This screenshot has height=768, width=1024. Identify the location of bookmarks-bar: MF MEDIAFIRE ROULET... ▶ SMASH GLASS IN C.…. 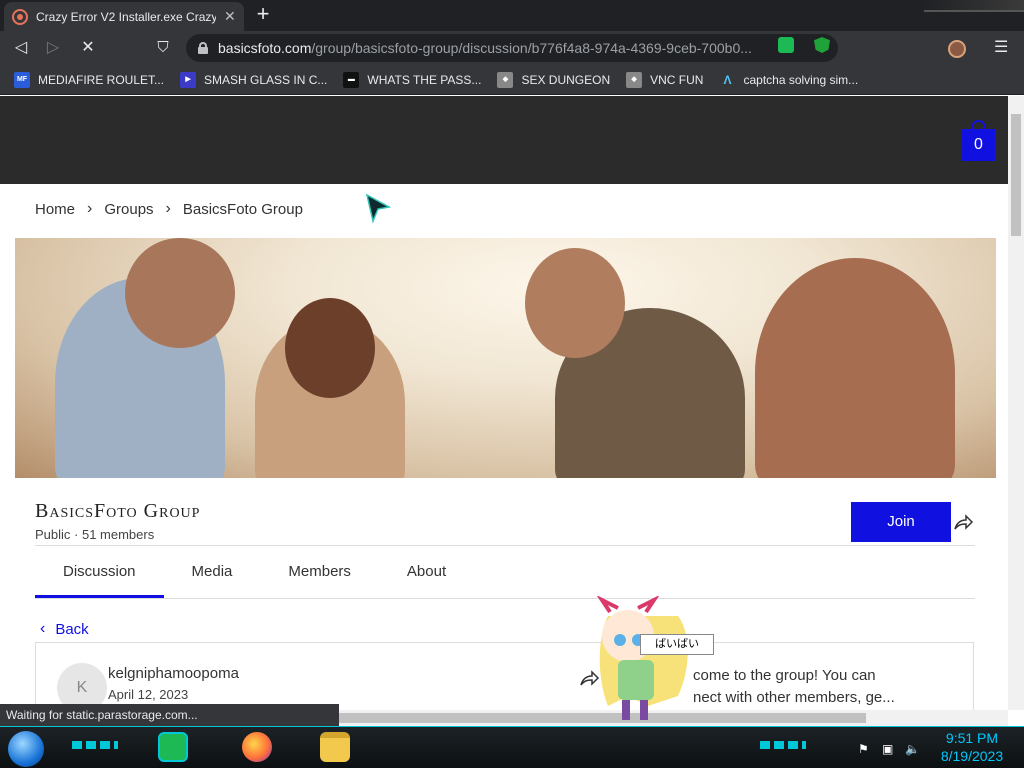
(512, 80).